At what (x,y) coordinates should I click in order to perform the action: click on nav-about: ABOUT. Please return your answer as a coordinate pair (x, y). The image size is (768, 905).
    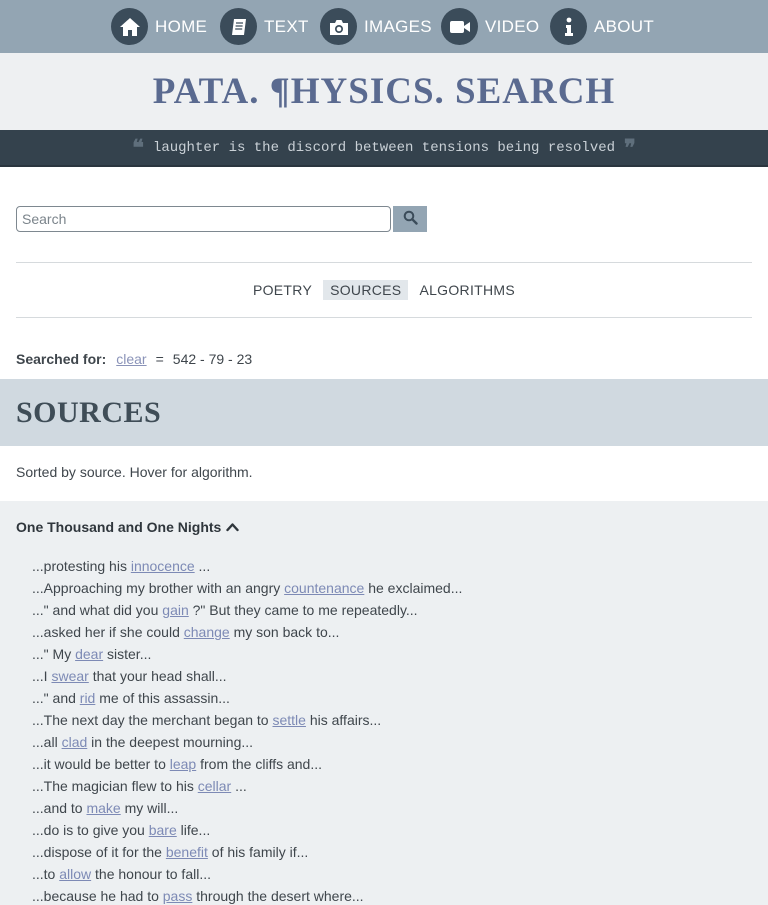
    Looking at the image, I should click on (602, 26).